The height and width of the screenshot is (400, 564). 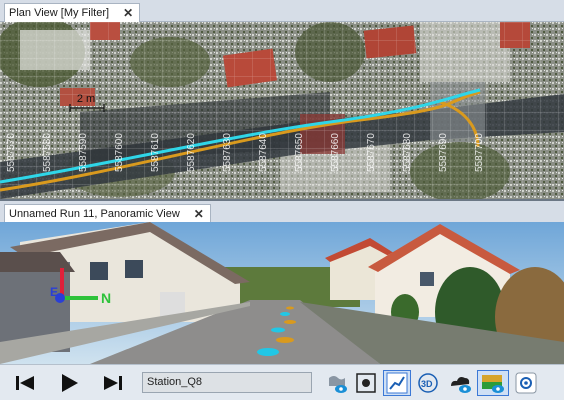 I want to click on settings-button, so click(x=526, y=383).